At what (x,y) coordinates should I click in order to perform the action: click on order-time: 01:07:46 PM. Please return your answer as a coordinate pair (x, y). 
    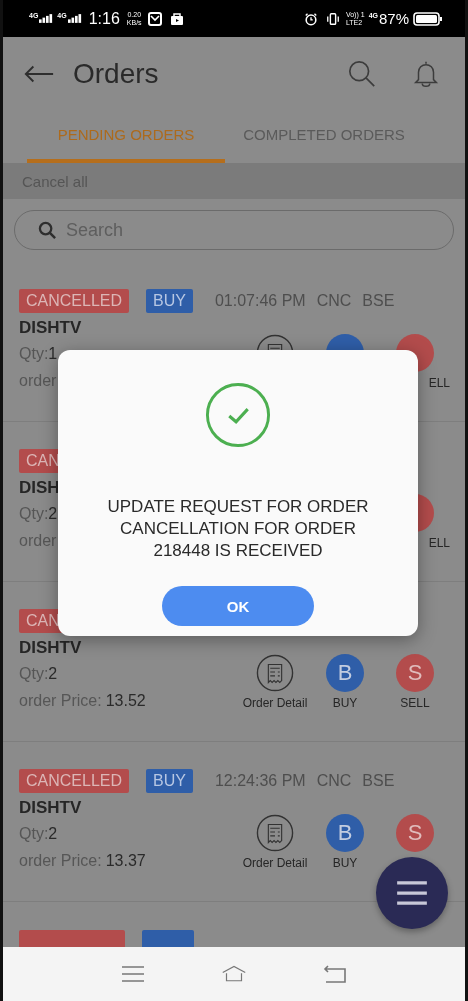
    Looking at the image, I should click on (260, 301).